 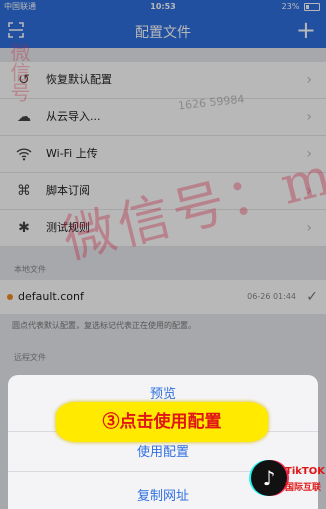 I want to click on tiktok-logo: ♪ TikTOK 国际互联, so click(x=286, y=482).